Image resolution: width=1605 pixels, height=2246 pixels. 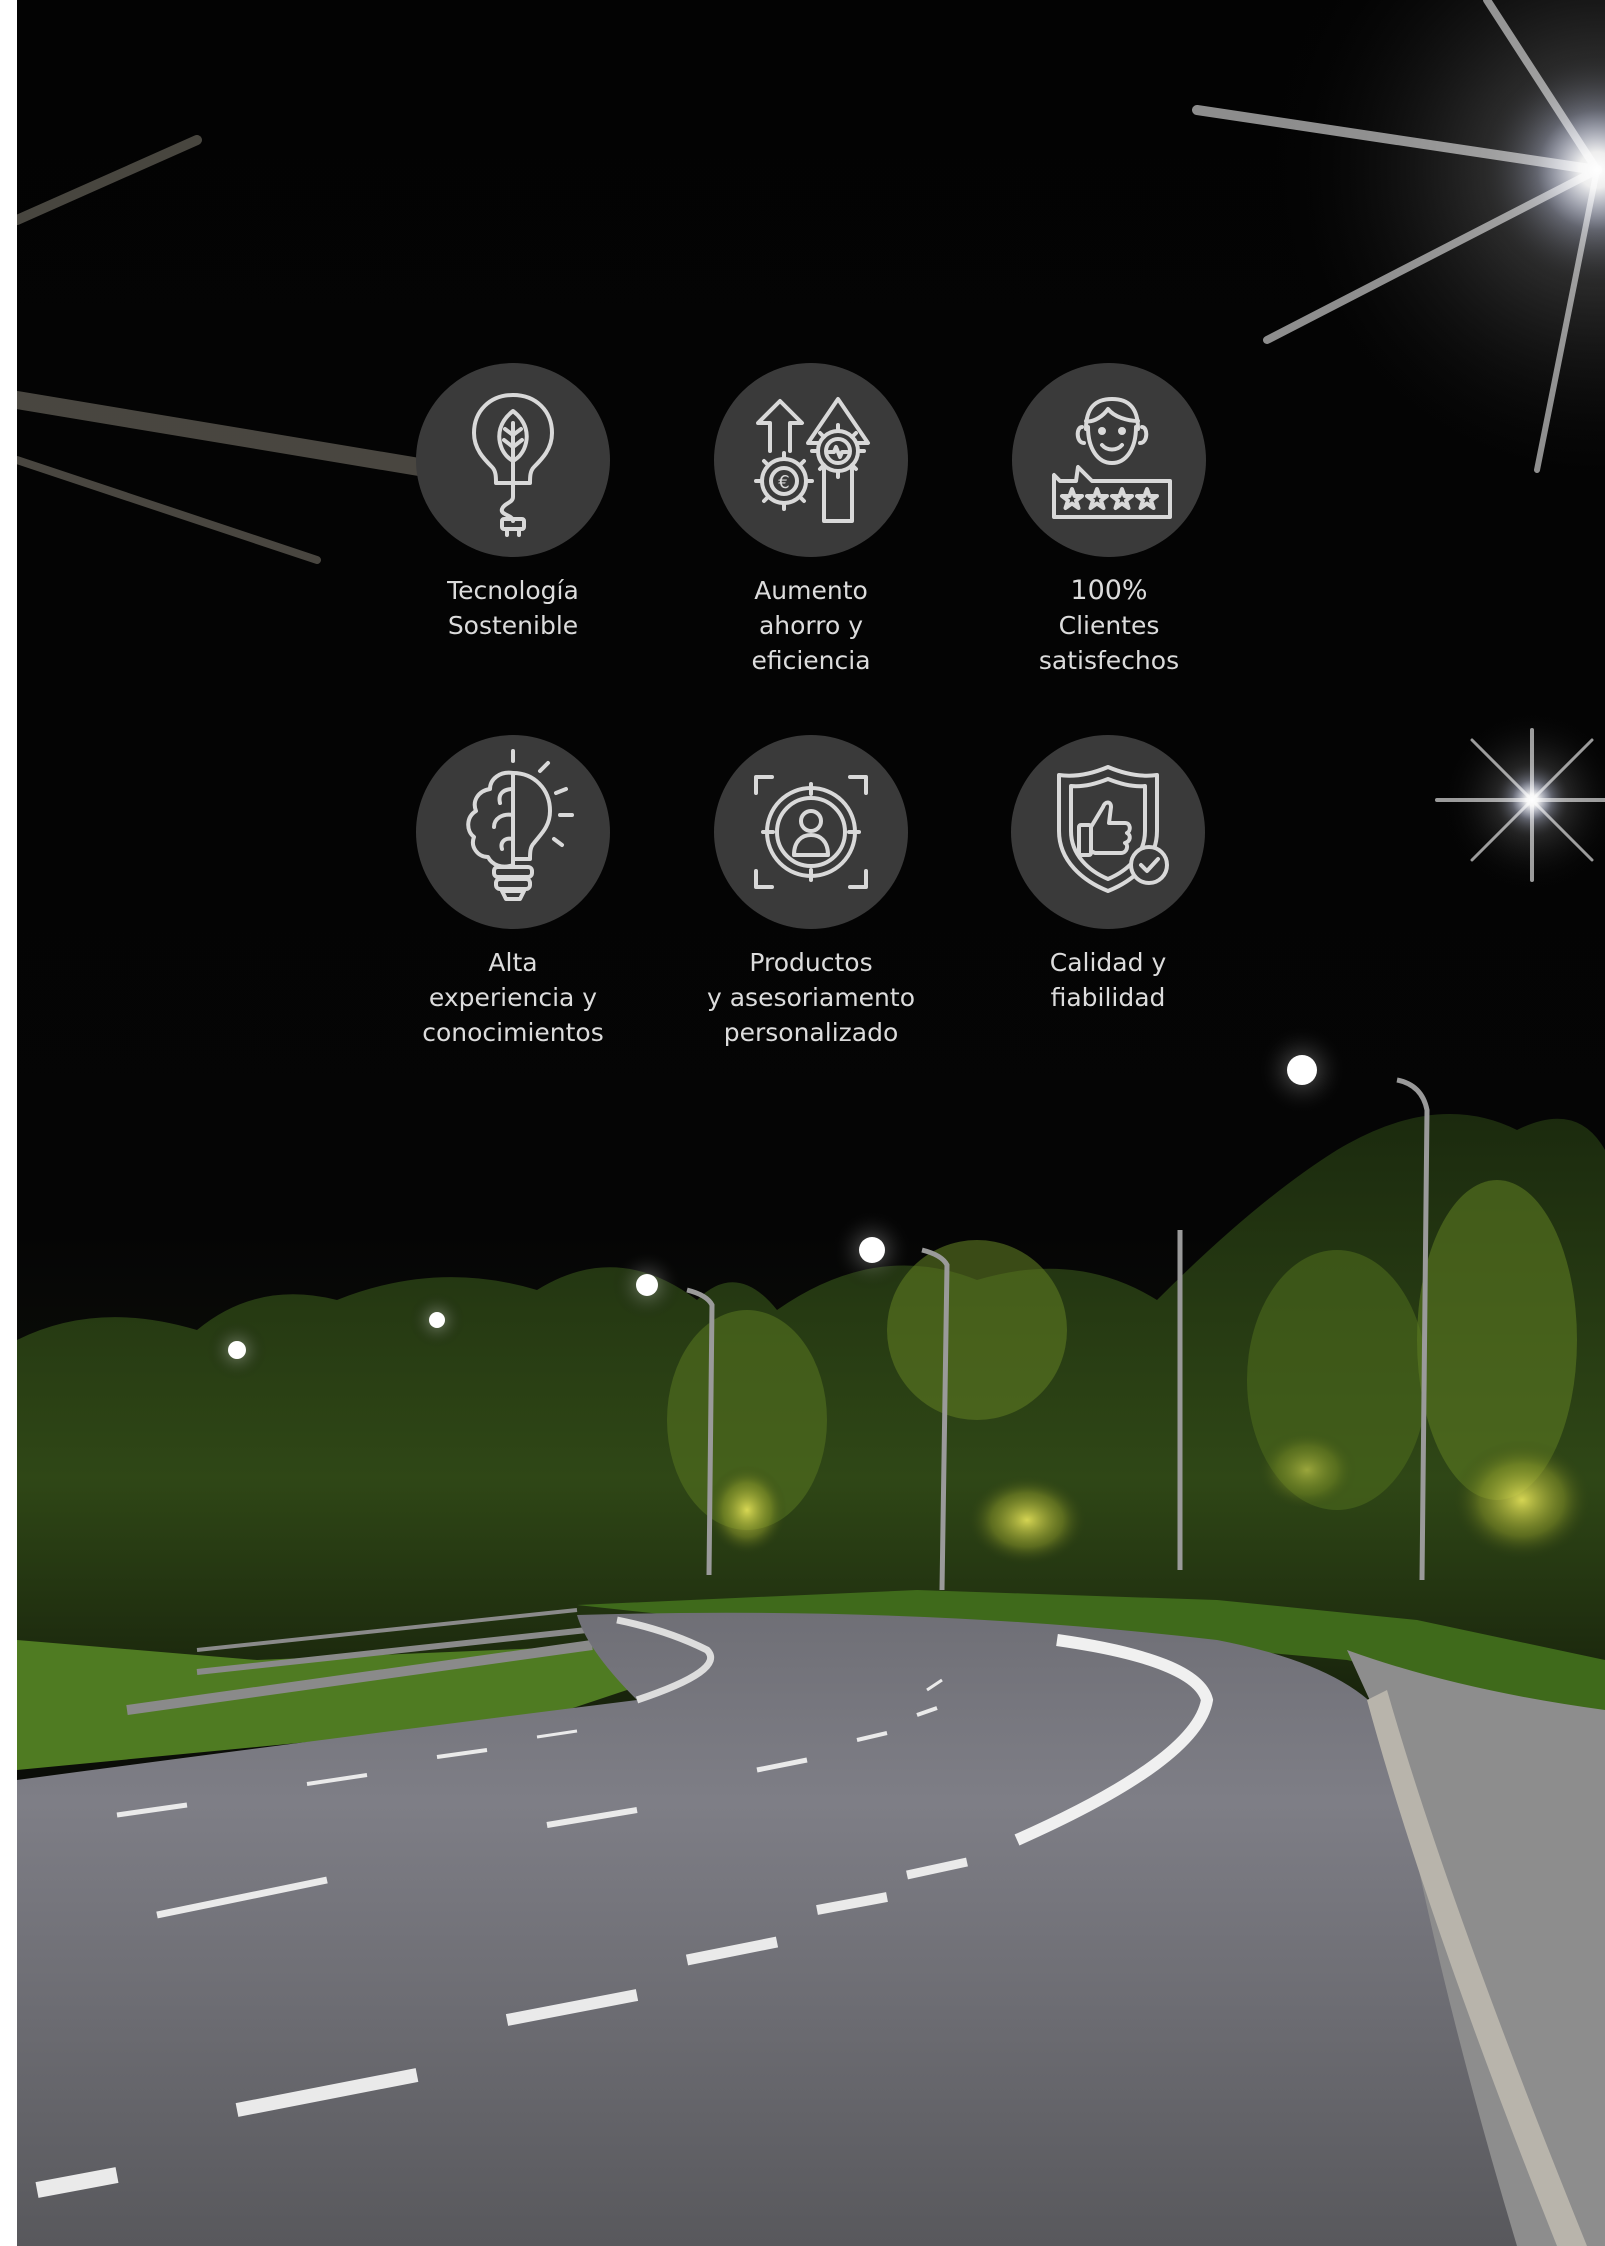 What do you see at coordinates (513, 962) in the screenshot?
I see `feature-label-line: Alta` at bounding box center [513, 962].